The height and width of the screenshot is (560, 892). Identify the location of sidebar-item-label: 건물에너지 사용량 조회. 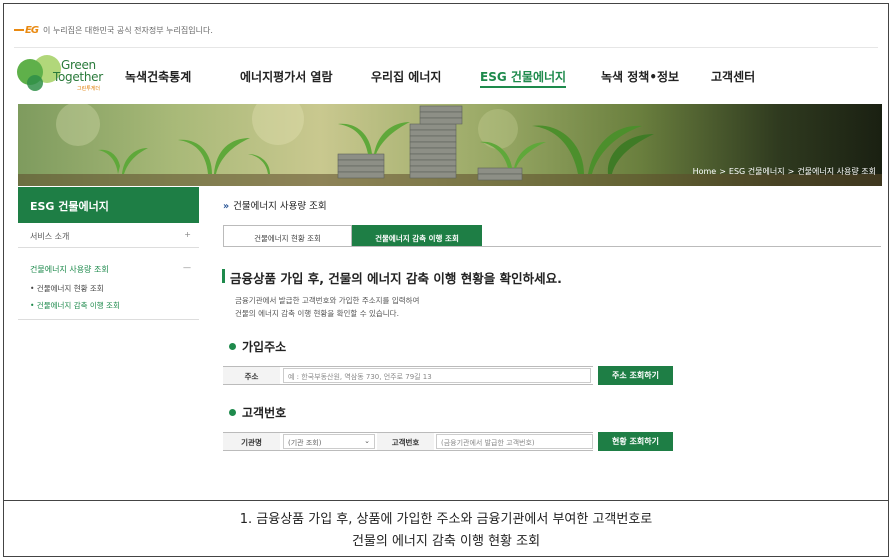
(69, 269).